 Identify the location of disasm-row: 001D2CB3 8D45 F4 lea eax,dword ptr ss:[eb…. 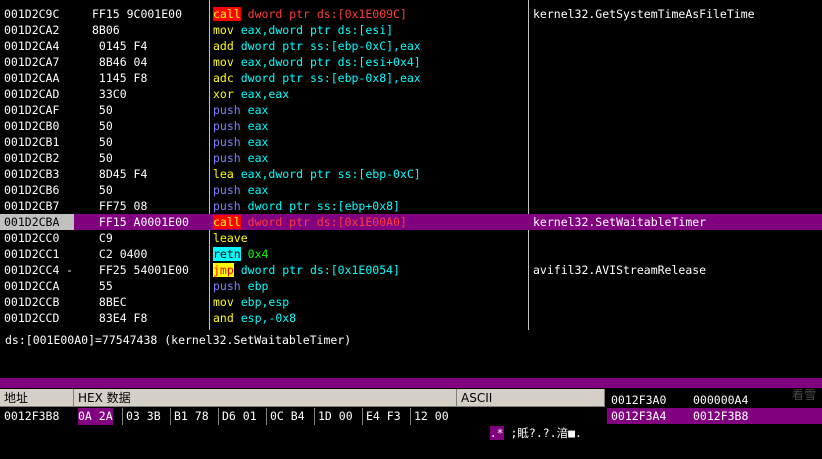
(411, 174).